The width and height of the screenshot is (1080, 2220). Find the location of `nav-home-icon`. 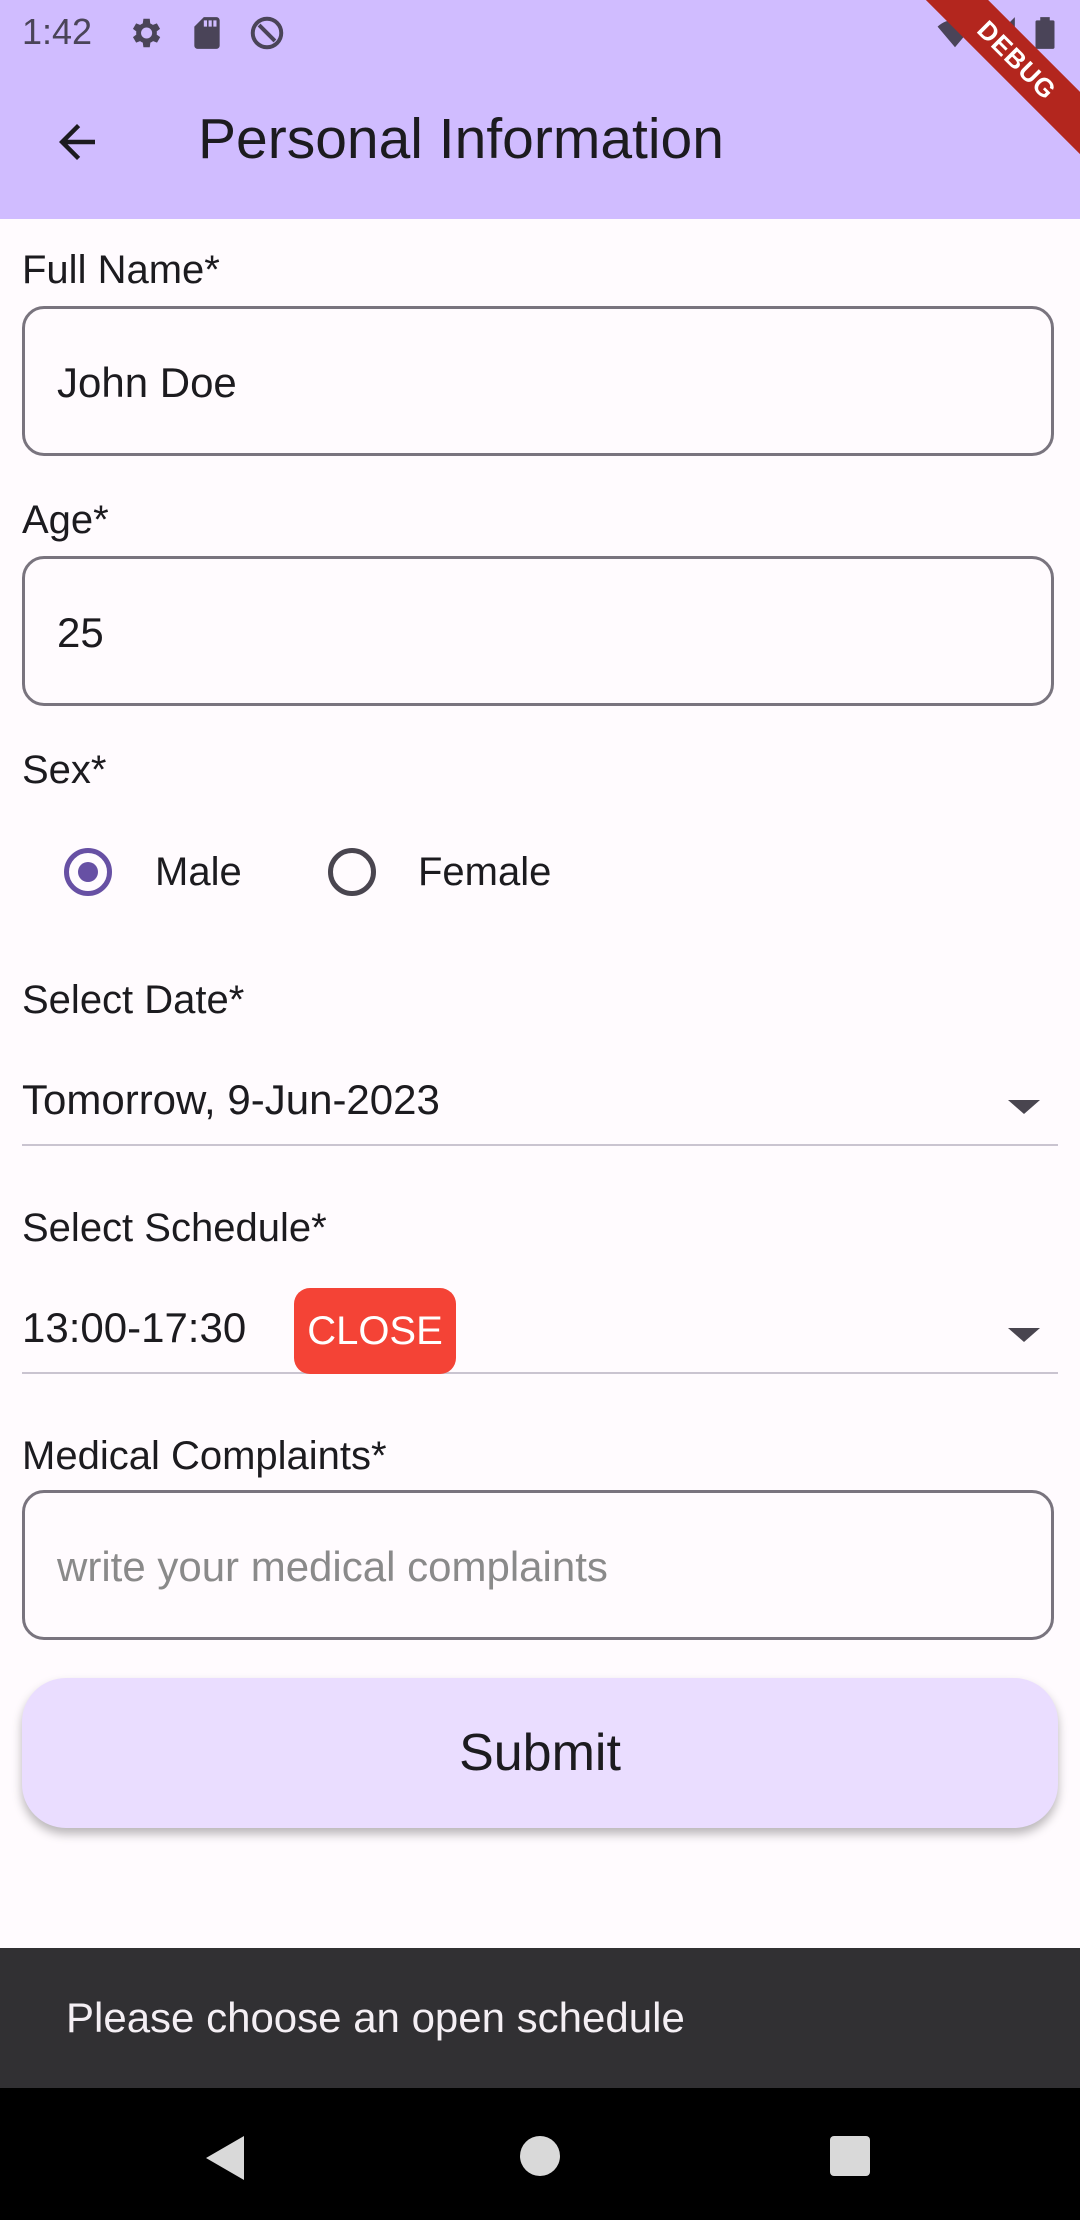

nav-home-icon is located at coordinates (540, 2156).